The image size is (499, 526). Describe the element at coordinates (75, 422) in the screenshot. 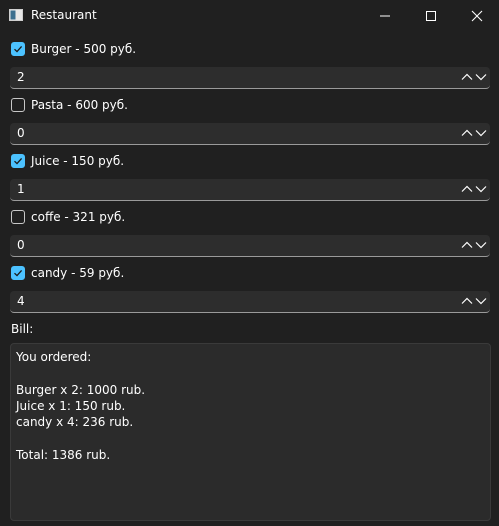

I see `bill-line: candy x 4: 236 rub.` at that location.